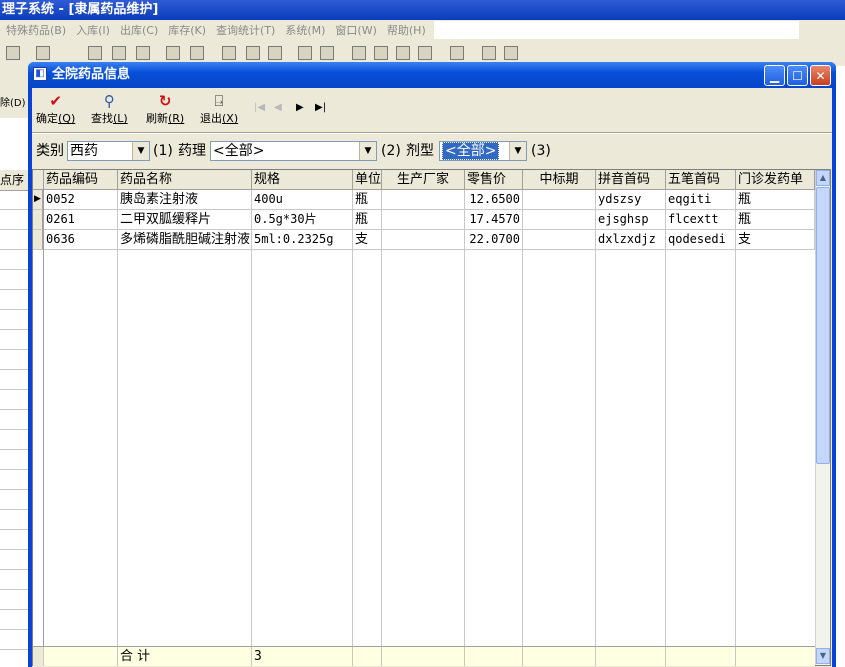 This screenshot has width=845, height=667. Describe the element at coordinates (494, 220) in the screenshot. I see `cell-price: 17.4570` at that location.